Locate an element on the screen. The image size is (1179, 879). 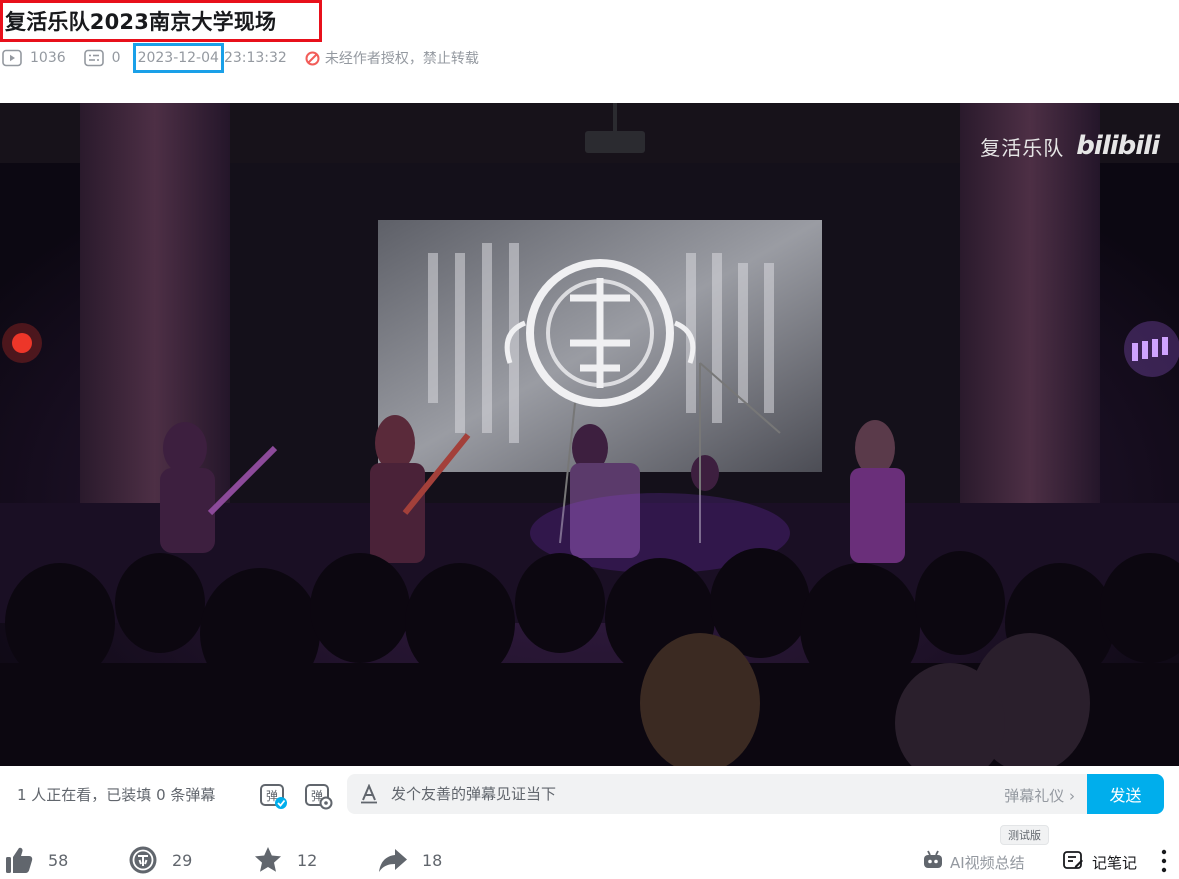
notes-button: 记笔记 is located at coordinates (1095, 862).